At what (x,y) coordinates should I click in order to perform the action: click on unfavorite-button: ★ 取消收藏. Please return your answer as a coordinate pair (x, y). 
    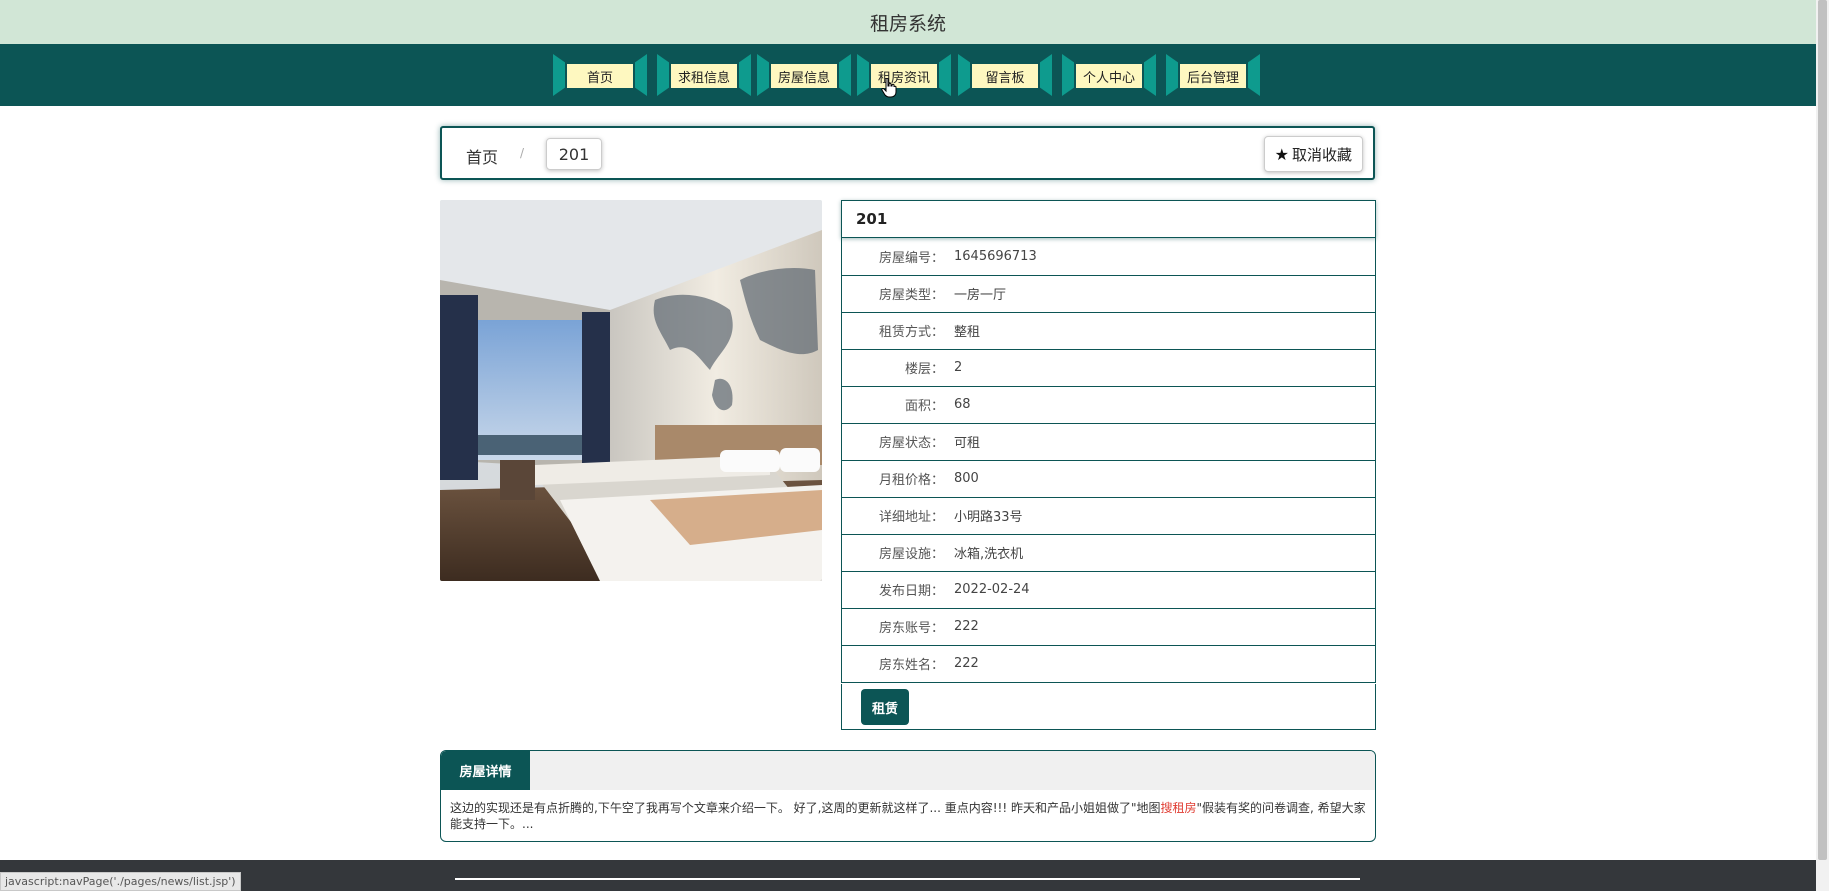
    Looking at the image, I should click on (1313, 154).